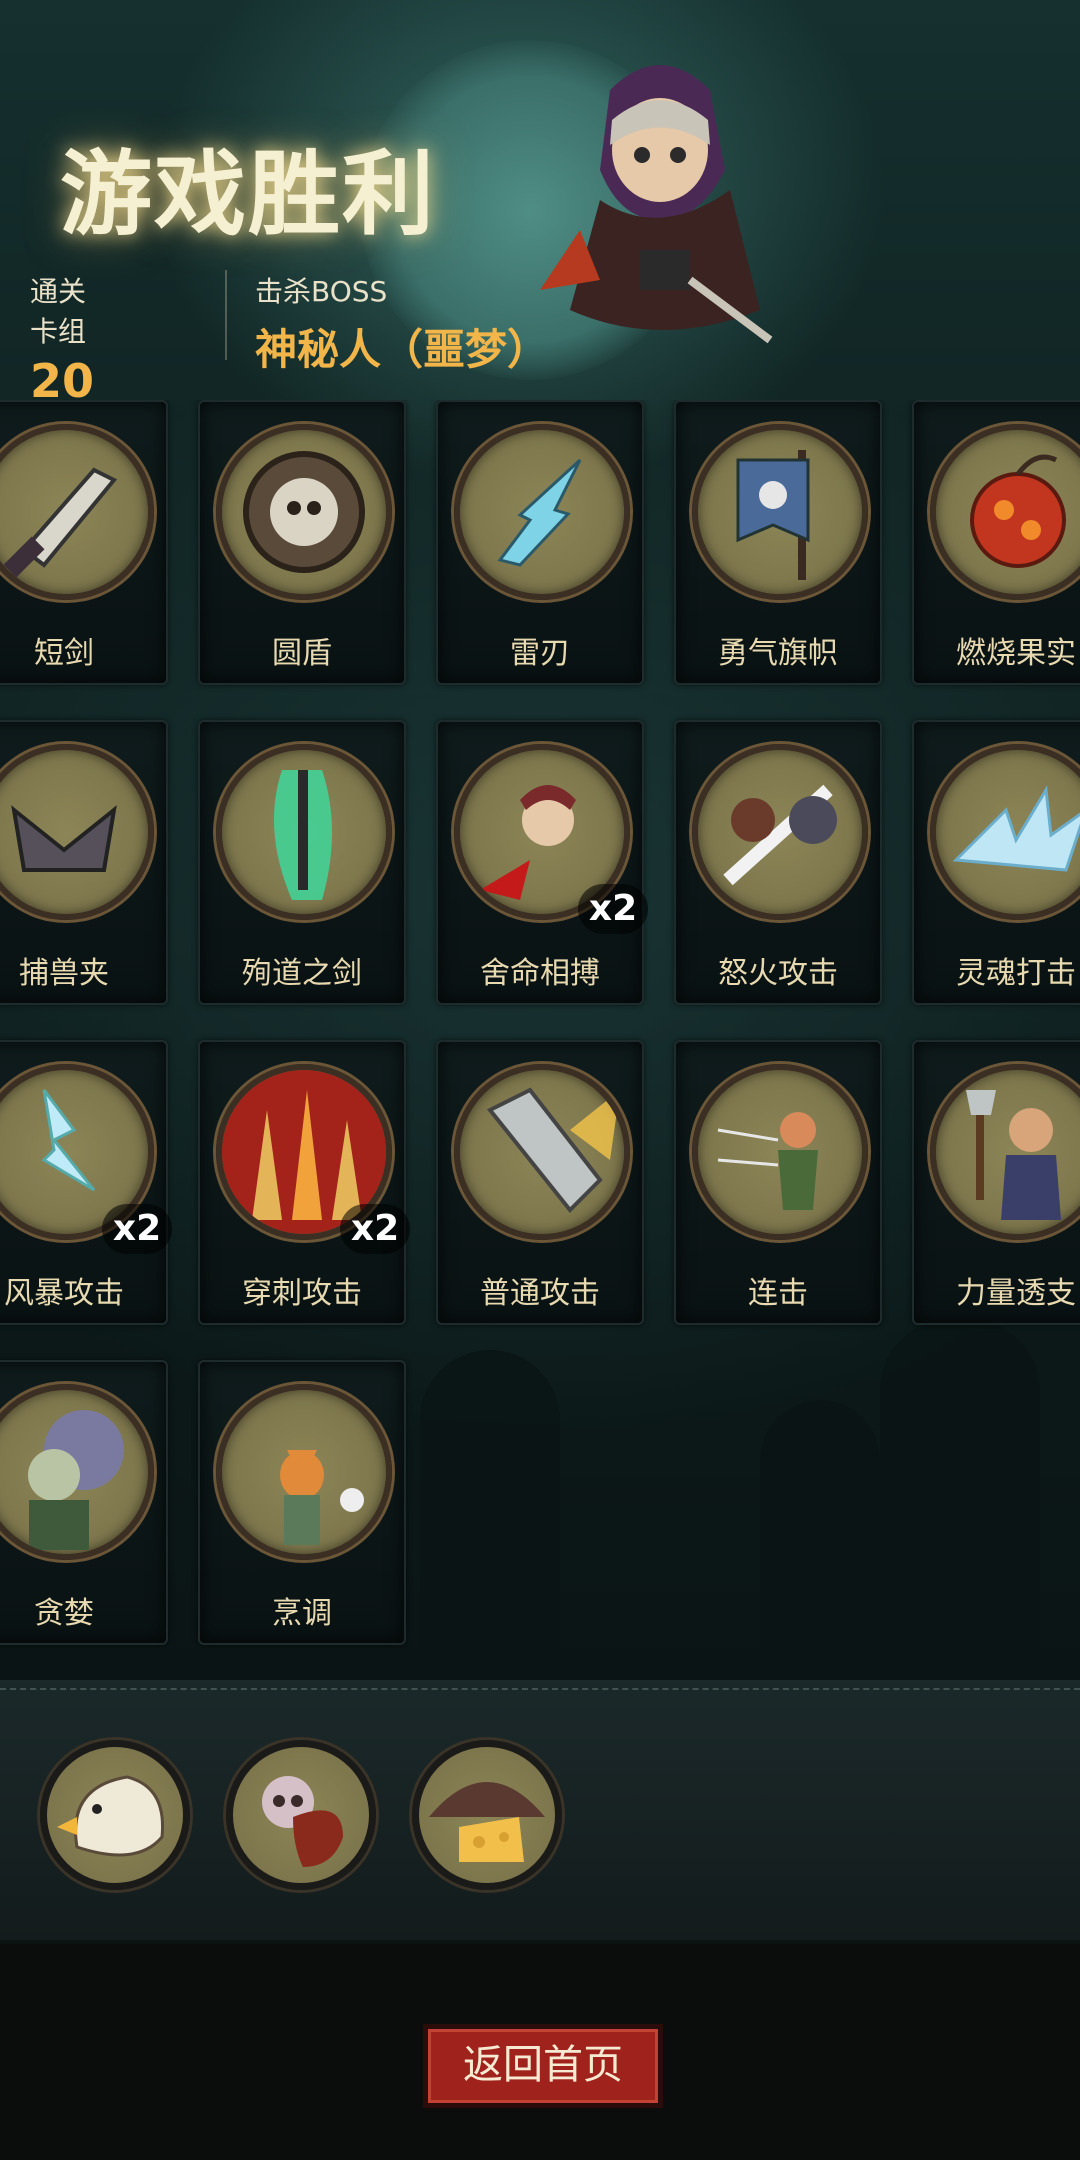  What do you see at coordinates (304, 1182) in the screenshot?
I see `card-item: 穿刺攻击 x2` at bounding box center [304, 1182].